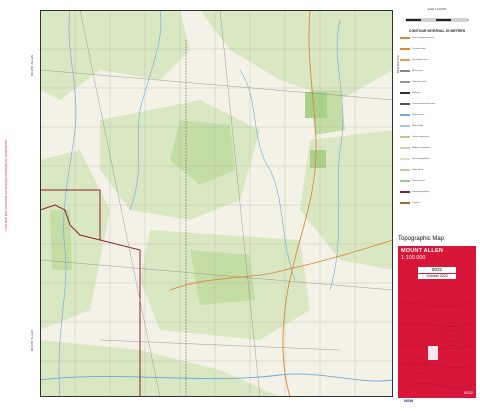 This screenshot has height=411, width=480. What do you see at coordinates (417, 70) in the screenshot?
I see `legend-label: Minor road` at bounding box center [417, 70].